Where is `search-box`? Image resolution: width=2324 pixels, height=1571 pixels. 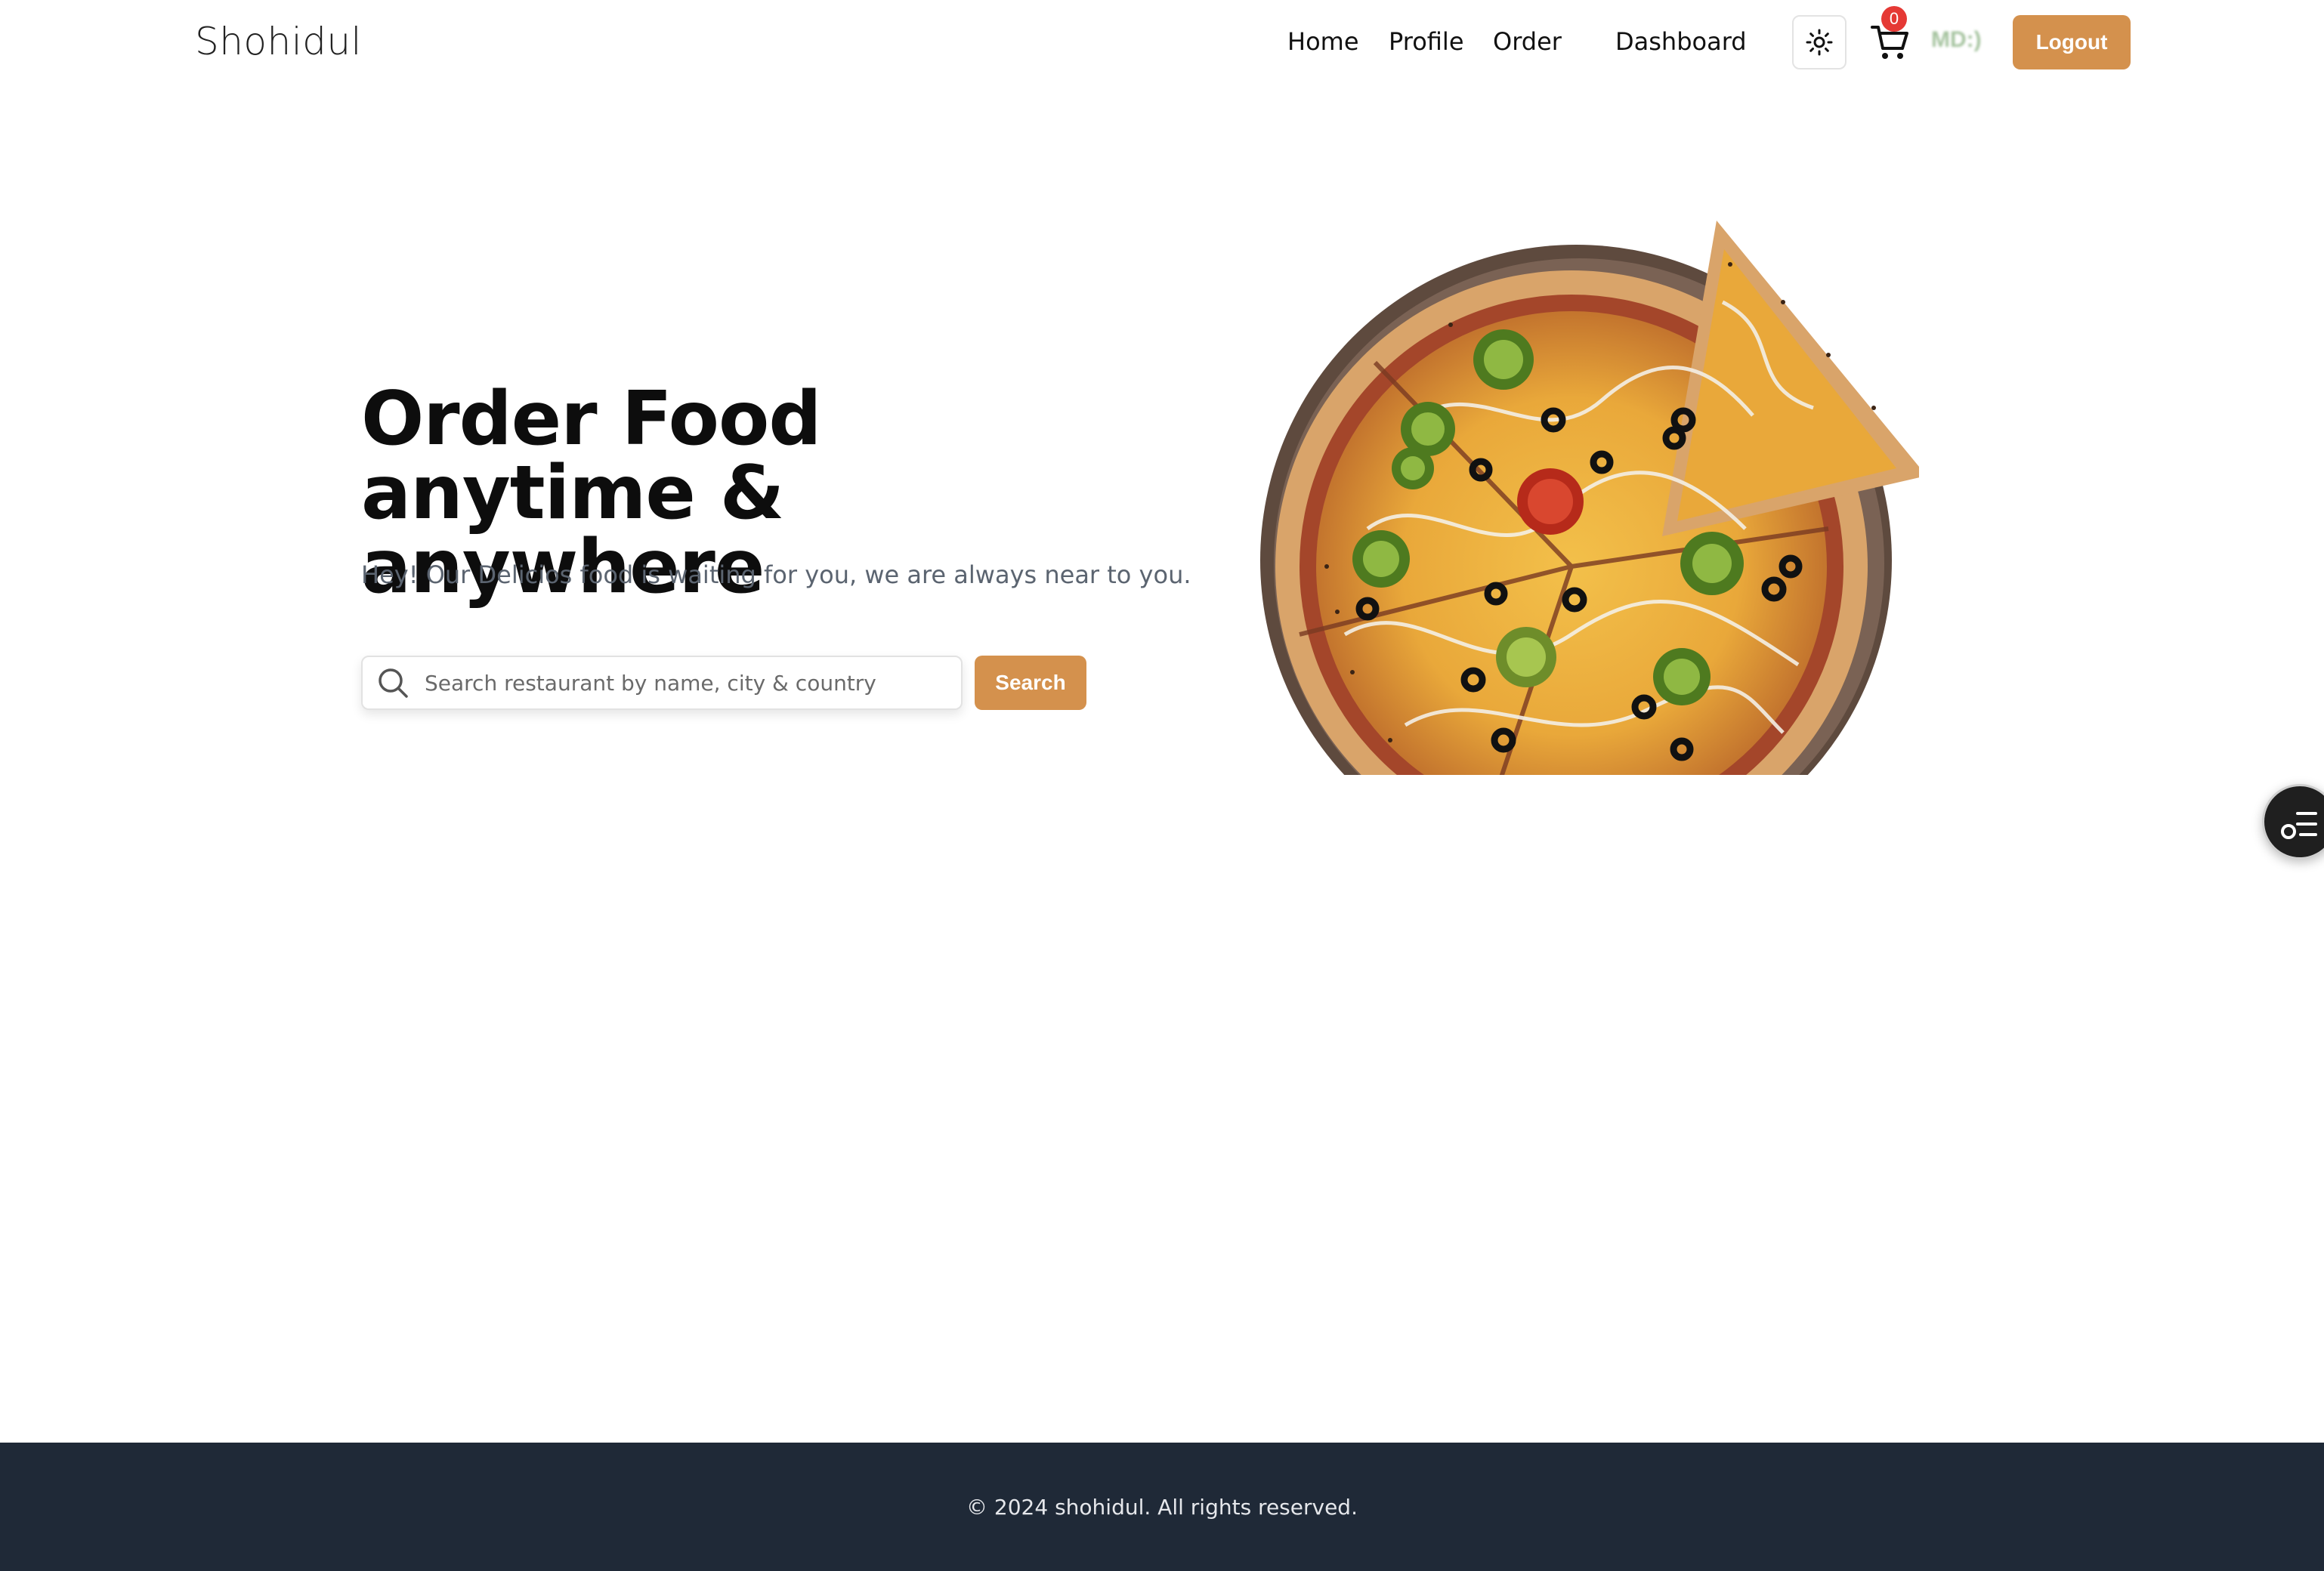
search-box is located at coordinates (662, 683).